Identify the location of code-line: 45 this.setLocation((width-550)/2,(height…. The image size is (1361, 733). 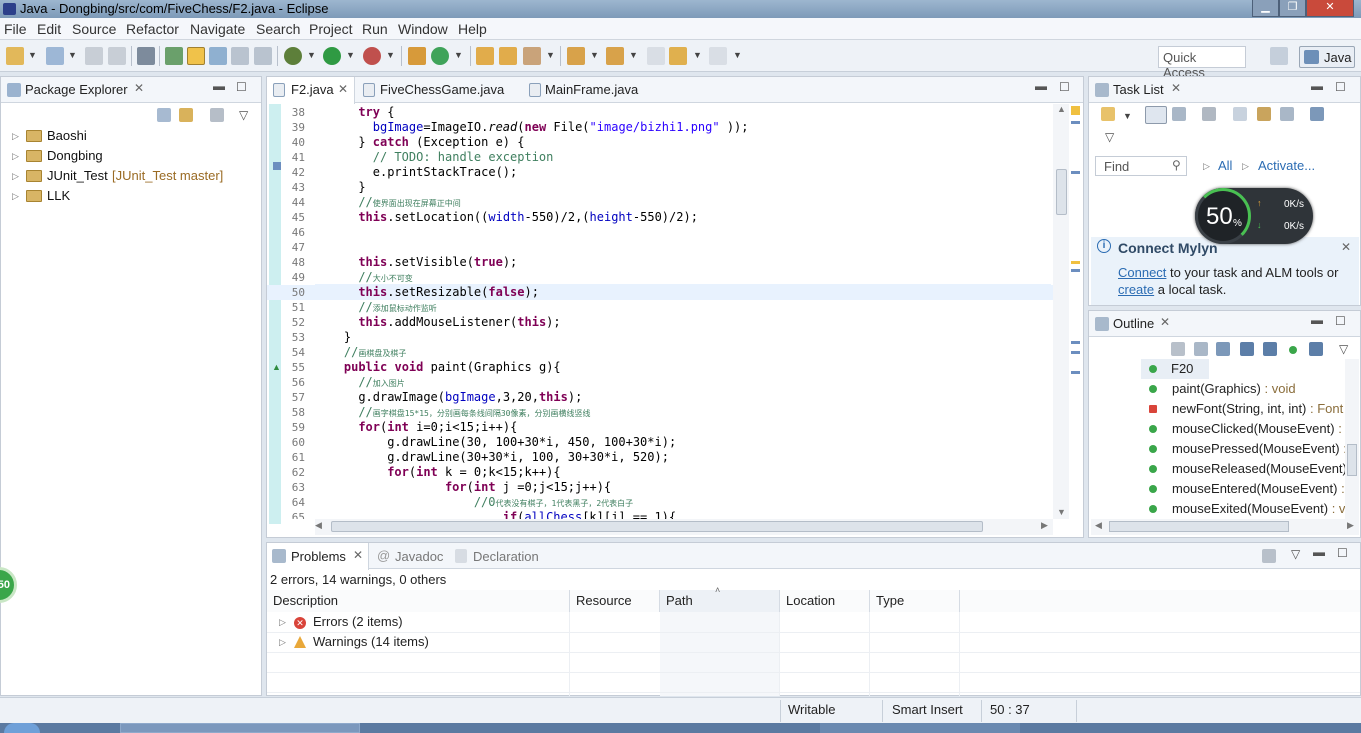
(660, 217).